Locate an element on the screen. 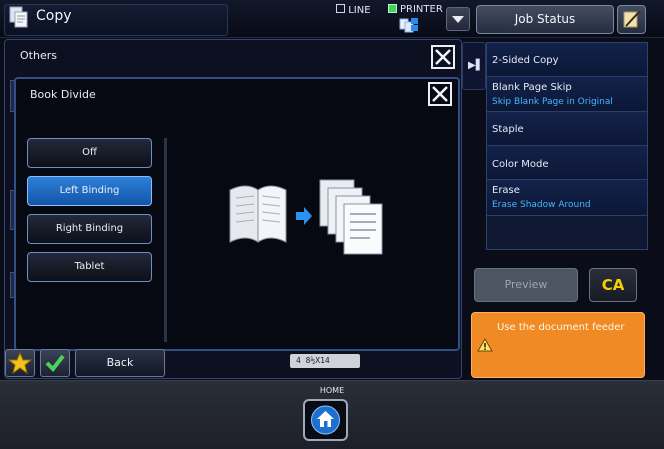 Image resolution: width=664 pixels, height=449 pixels. back-button: Back is located at coordinates (120, 363).